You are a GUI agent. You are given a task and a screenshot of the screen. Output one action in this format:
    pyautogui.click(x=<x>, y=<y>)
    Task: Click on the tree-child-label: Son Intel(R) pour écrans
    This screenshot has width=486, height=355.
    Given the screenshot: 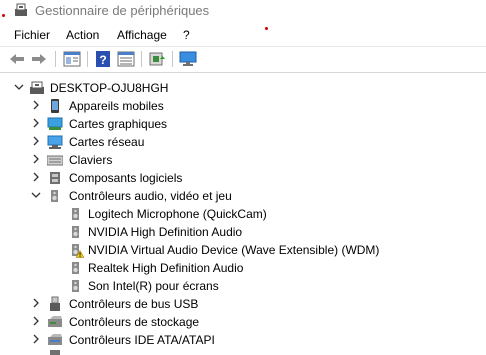 What is the action you would take?
    pyautogui.click(x=153, y=286)
    